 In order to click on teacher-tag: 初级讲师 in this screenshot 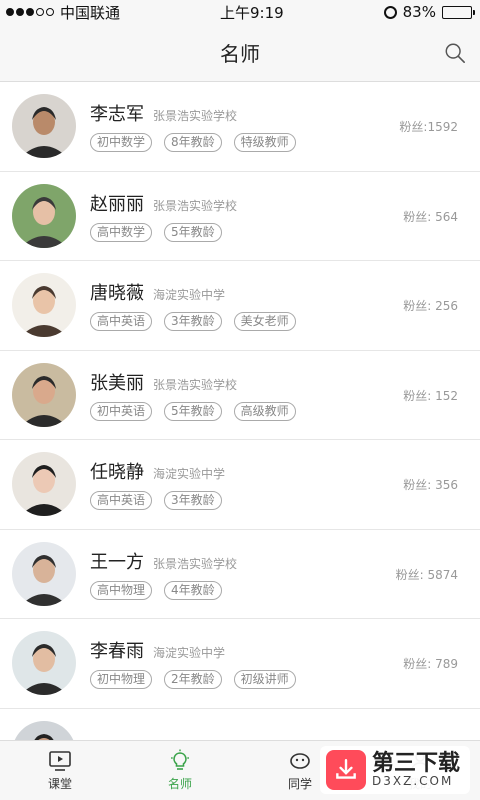, I will do `click(264, 680)`.